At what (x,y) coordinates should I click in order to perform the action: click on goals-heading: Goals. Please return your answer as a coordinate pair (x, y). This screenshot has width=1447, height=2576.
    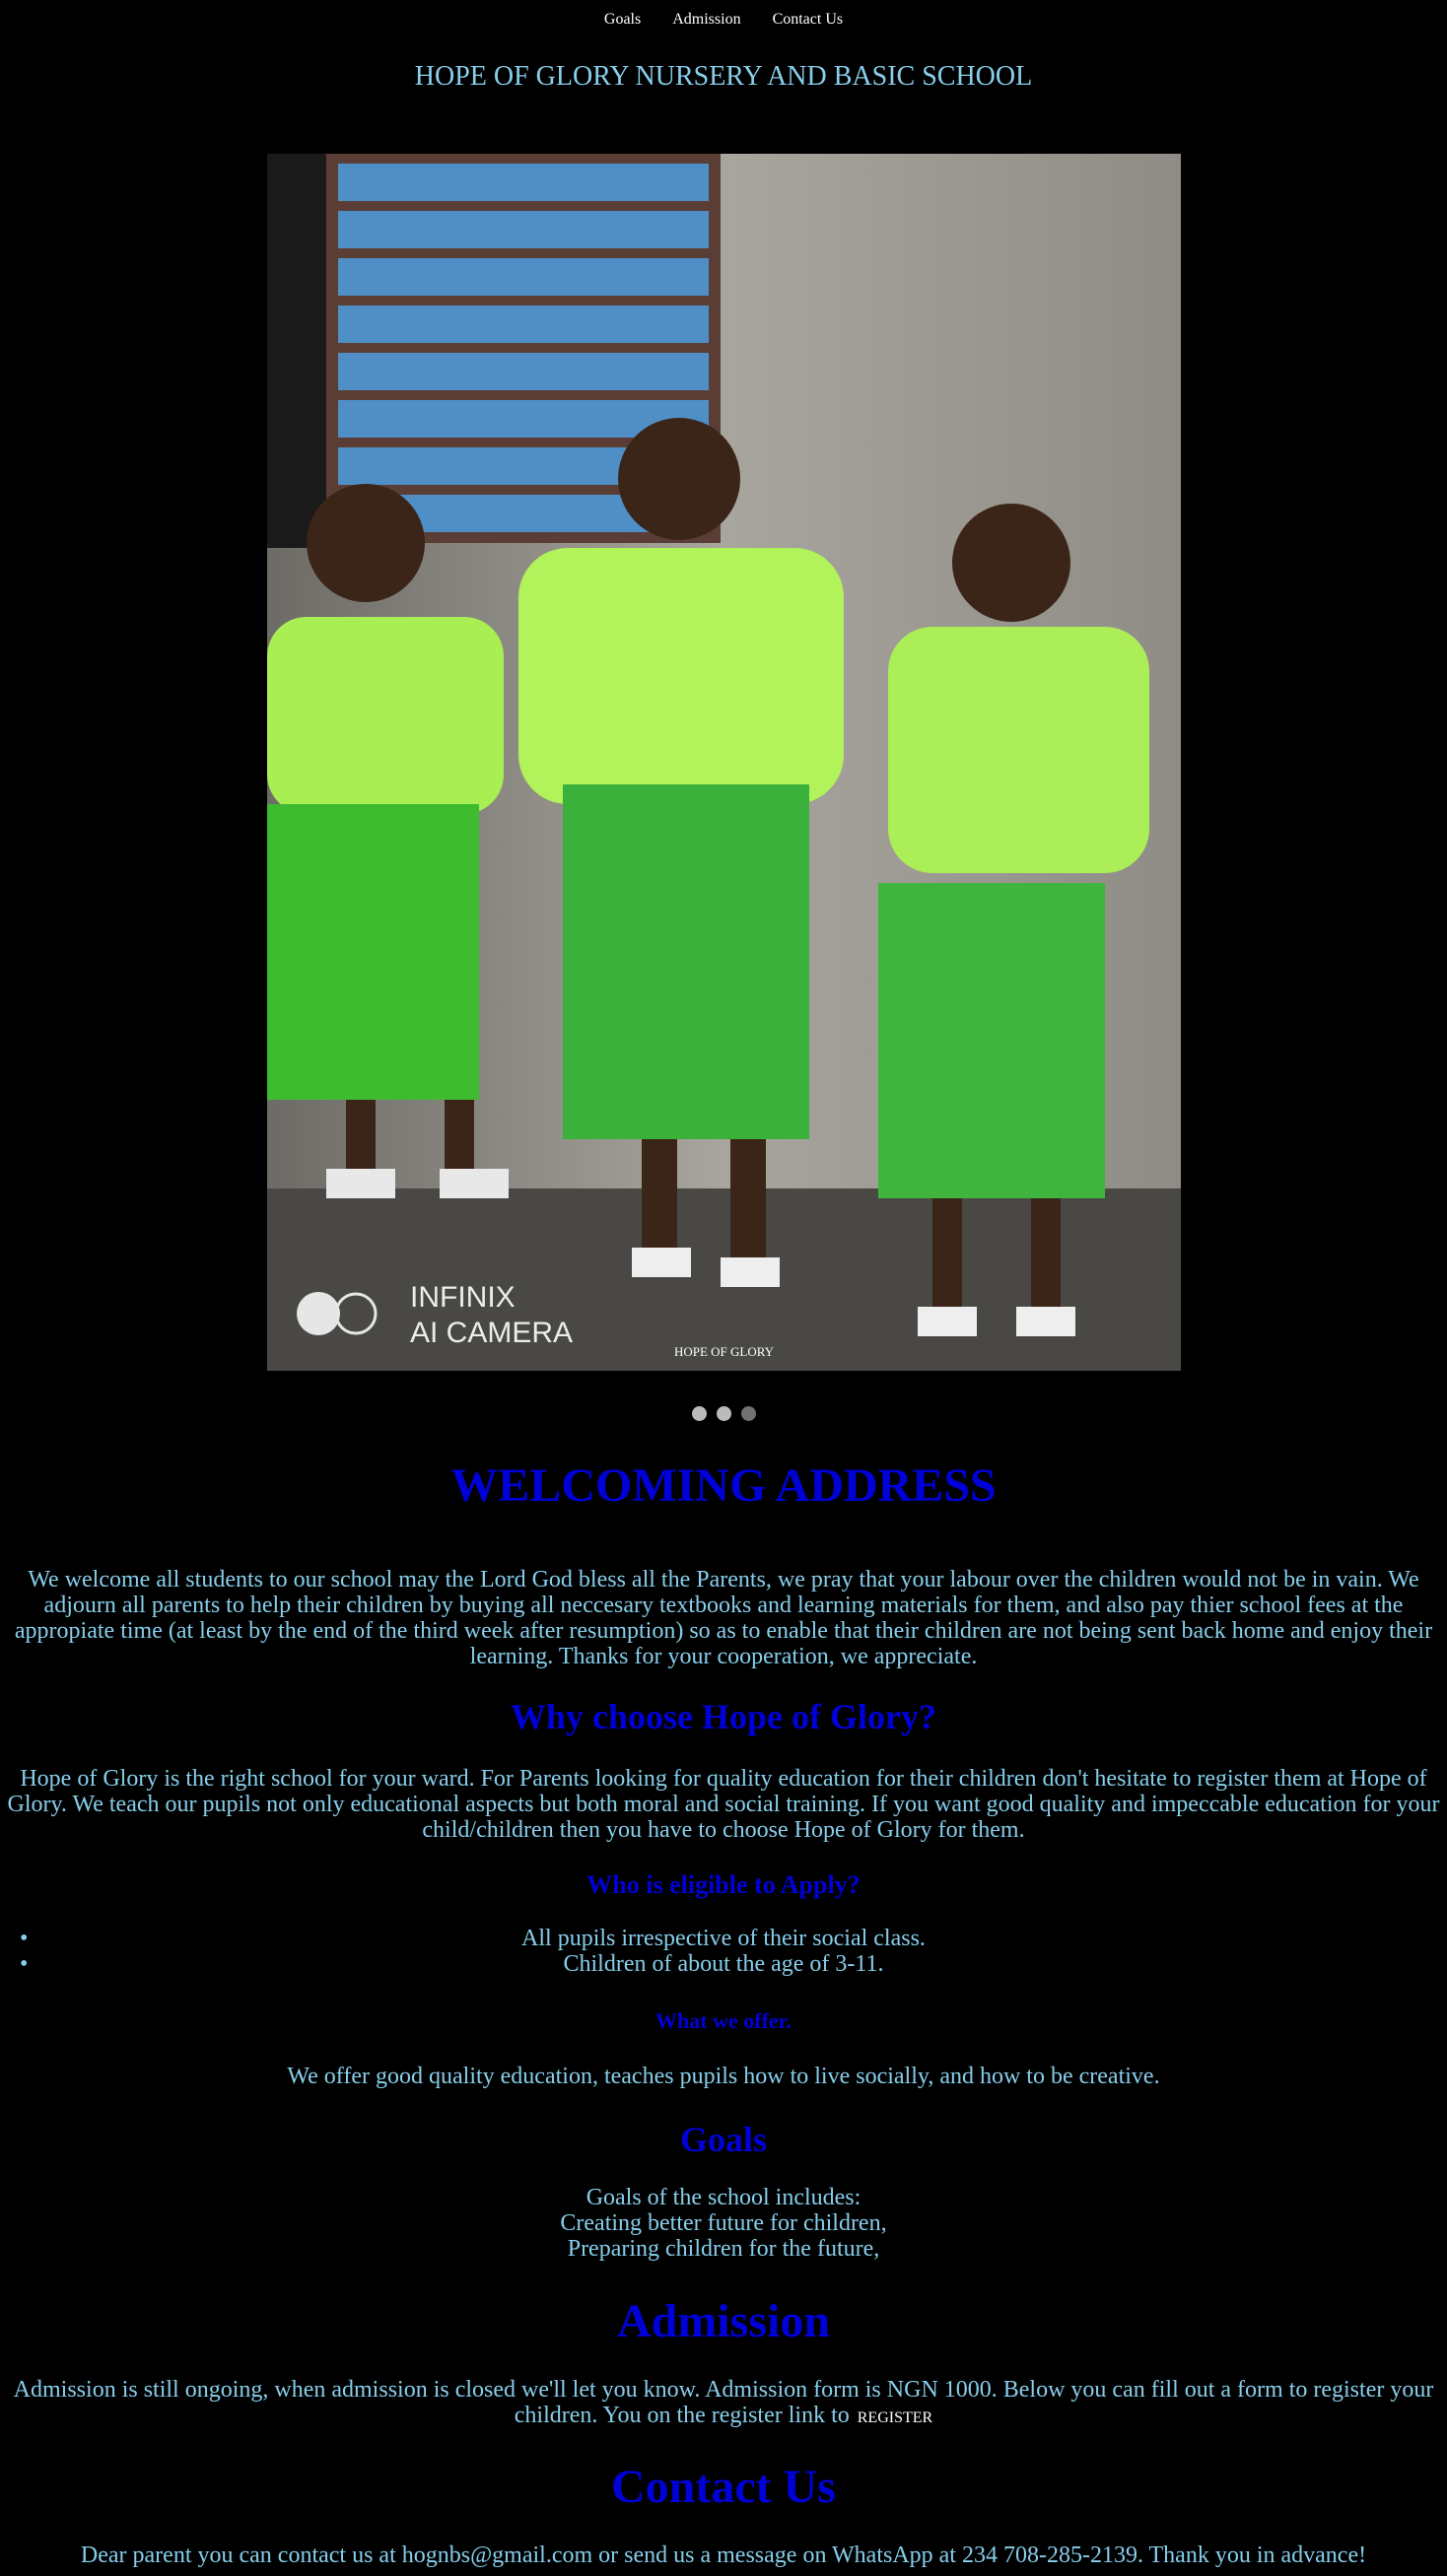
    Looking at the image, I should click on (723, 2140).